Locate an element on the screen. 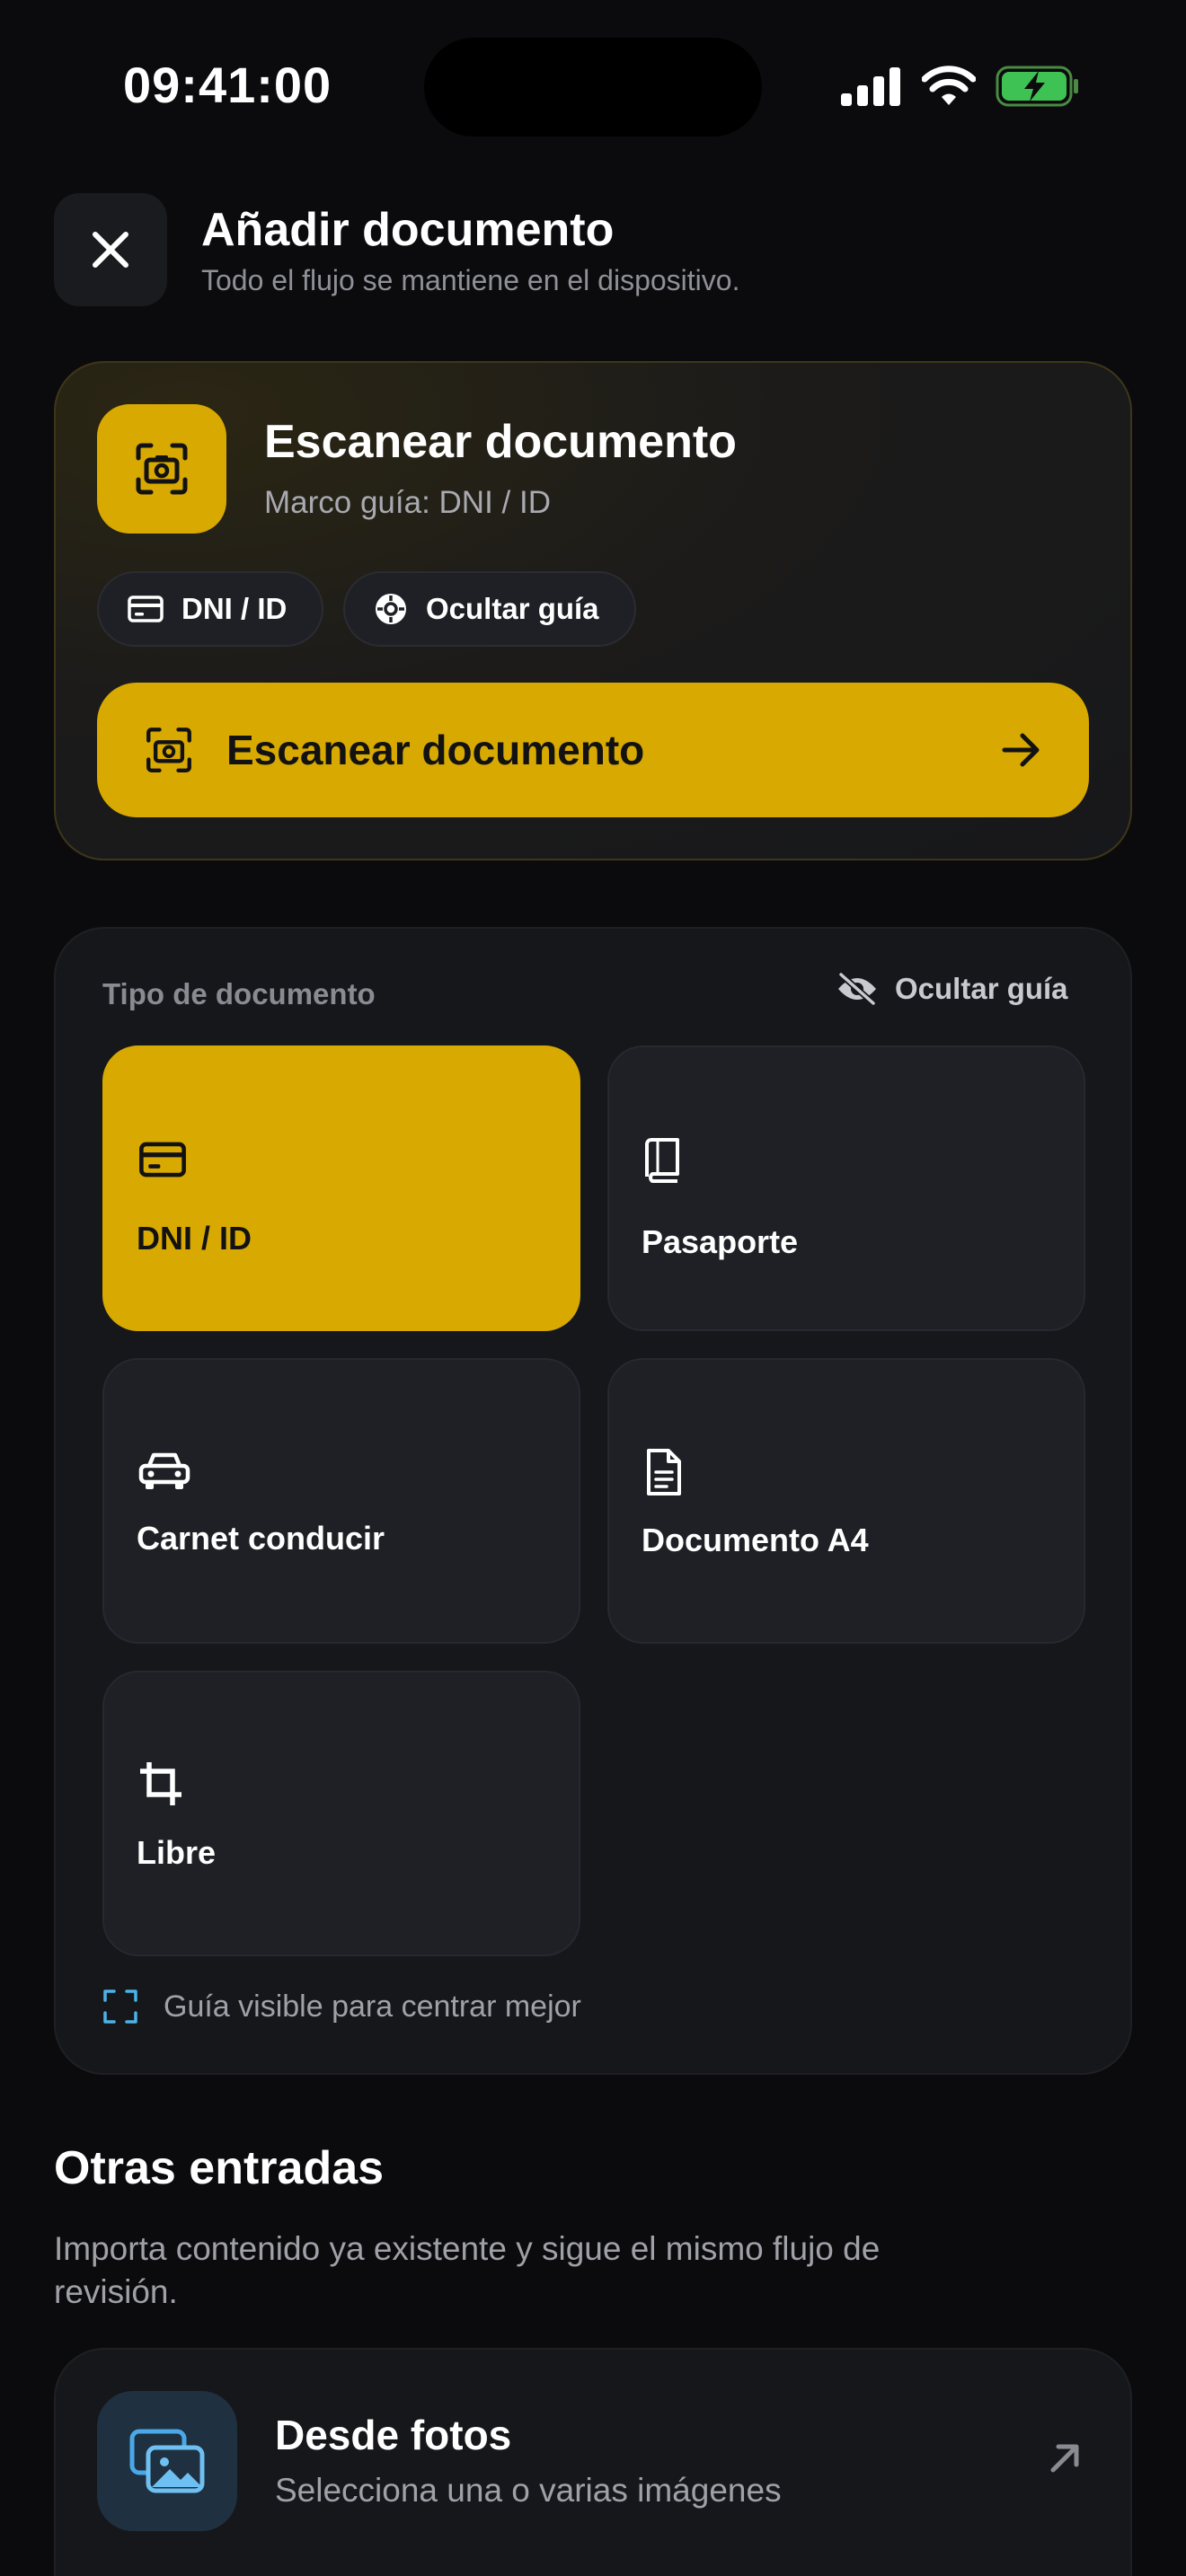 The image size is (1186, 2576). status-icons is located at coordinates (959, 86).